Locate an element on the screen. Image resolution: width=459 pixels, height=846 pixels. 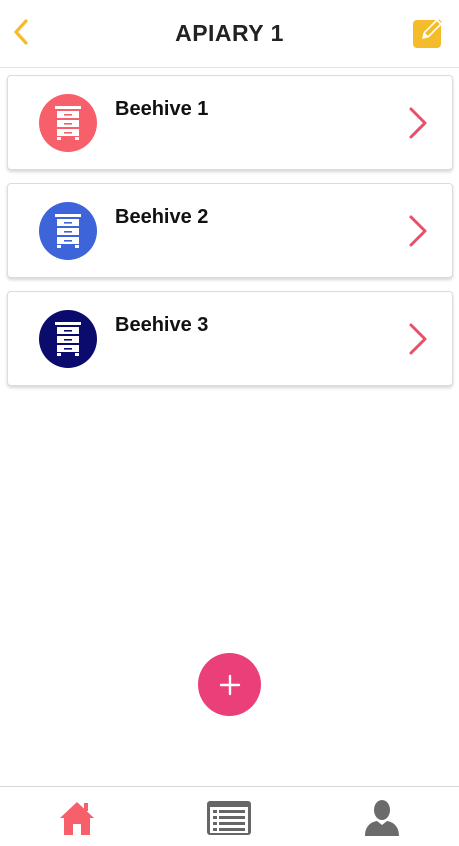
tab-list is located at coordinates (229, 818).